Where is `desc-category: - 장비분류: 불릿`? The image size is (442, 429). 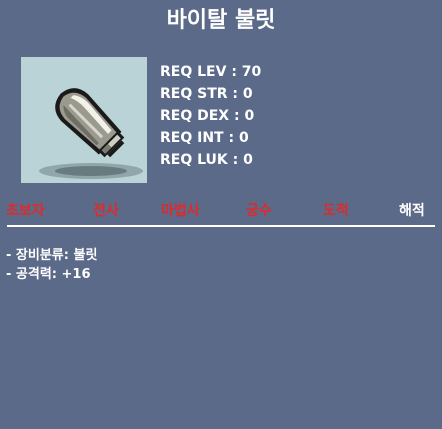
desc-category: - 장비분류: 불릿 is located at coordinates (52, 255).